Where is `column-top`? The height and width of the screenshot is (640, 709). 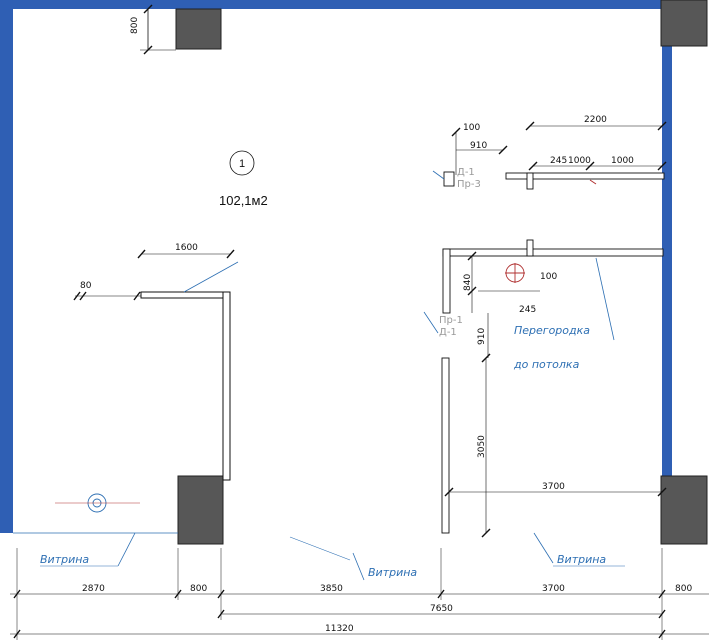 column-top is located at coordinates (198, 29).